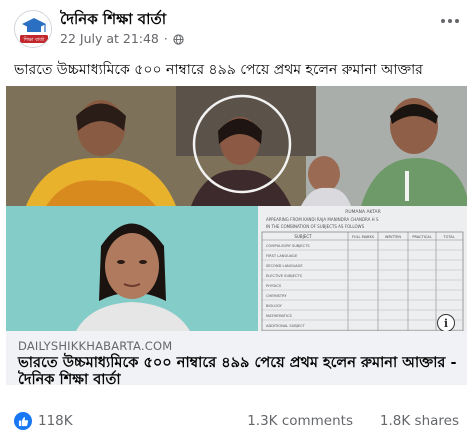 Image resolution: width=473 pixels, height=443 pixels. Describe the element at coordinates (282, 256) in the screenshot. I see `marksheet-row-label: FIRST LANGUAGE` at that location.